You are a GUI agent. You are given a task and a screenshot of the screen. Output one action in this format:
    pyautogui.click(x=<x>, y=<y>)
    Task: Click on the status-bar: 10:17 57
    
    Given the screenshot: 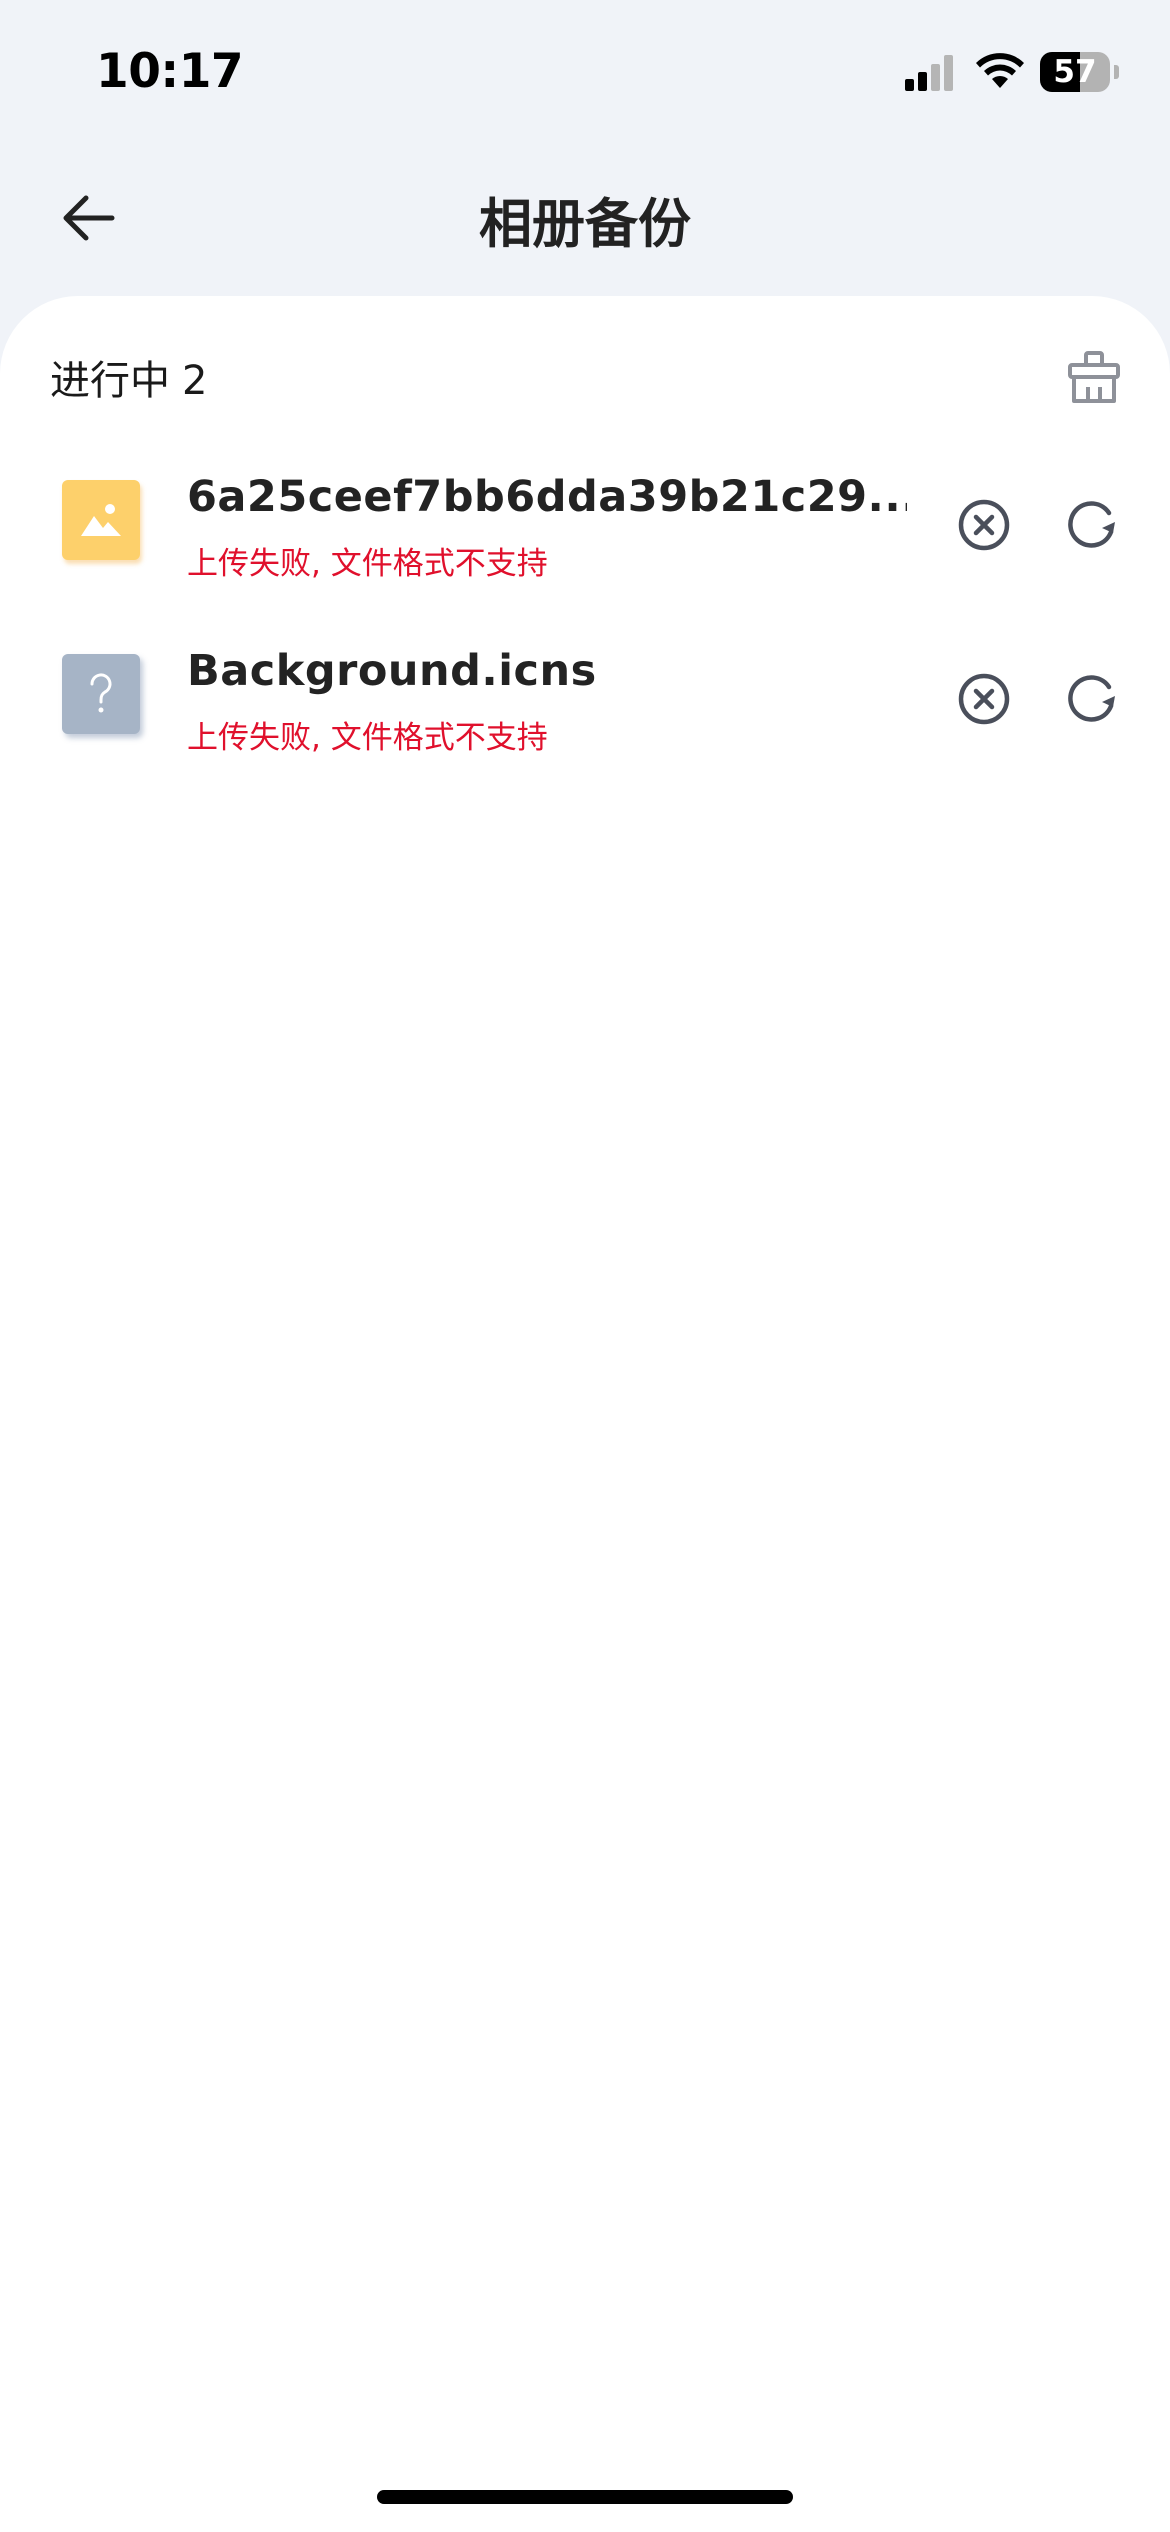 What is the action you would take?
    pyautogui.click(x=585, y=75)
    